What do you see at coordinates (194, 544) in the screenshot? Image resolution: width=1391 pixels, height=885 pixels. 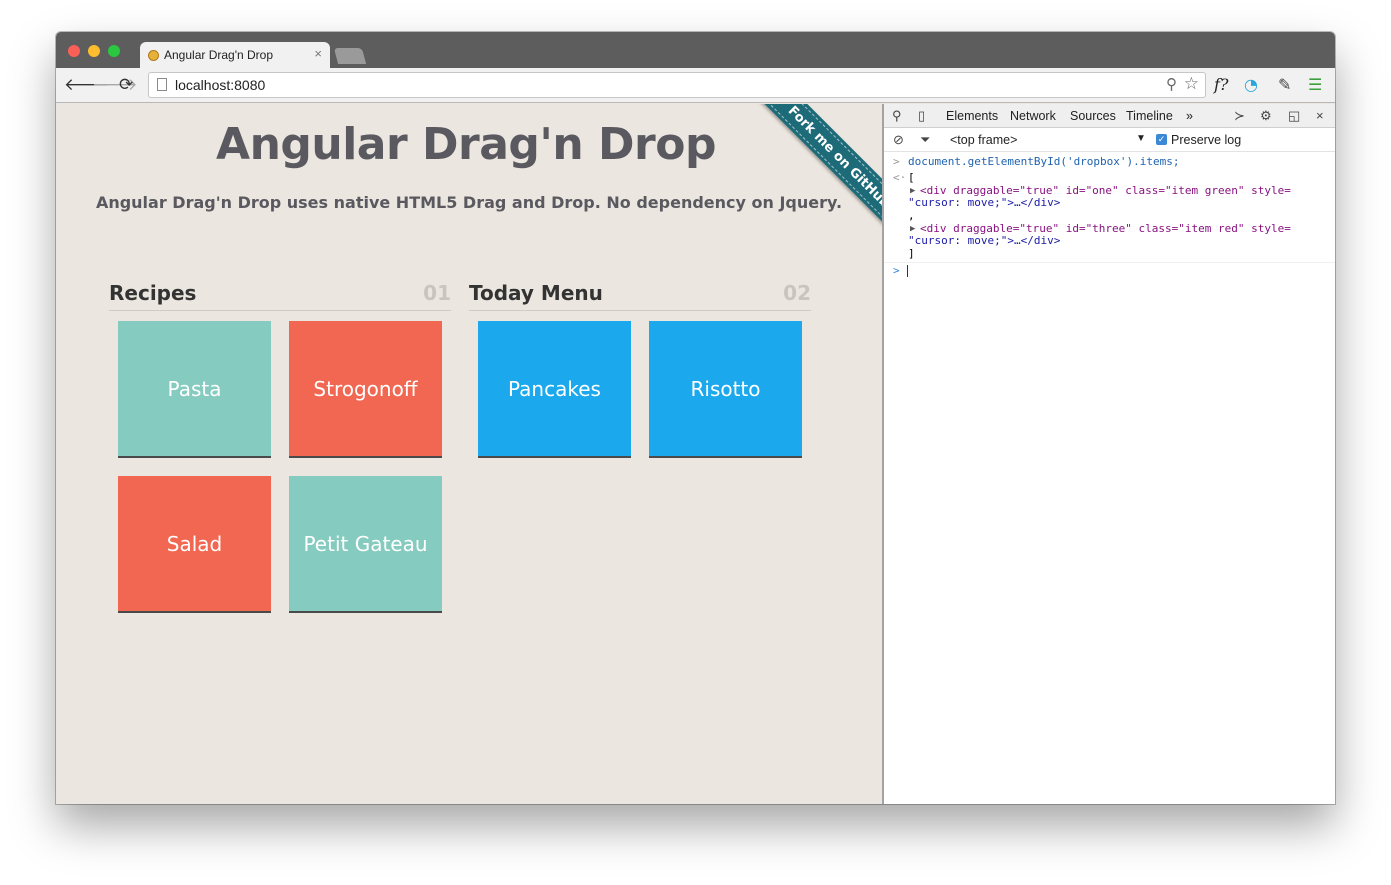 I see `recipe-card-salad: Salad` at bounding box center [194, 544].